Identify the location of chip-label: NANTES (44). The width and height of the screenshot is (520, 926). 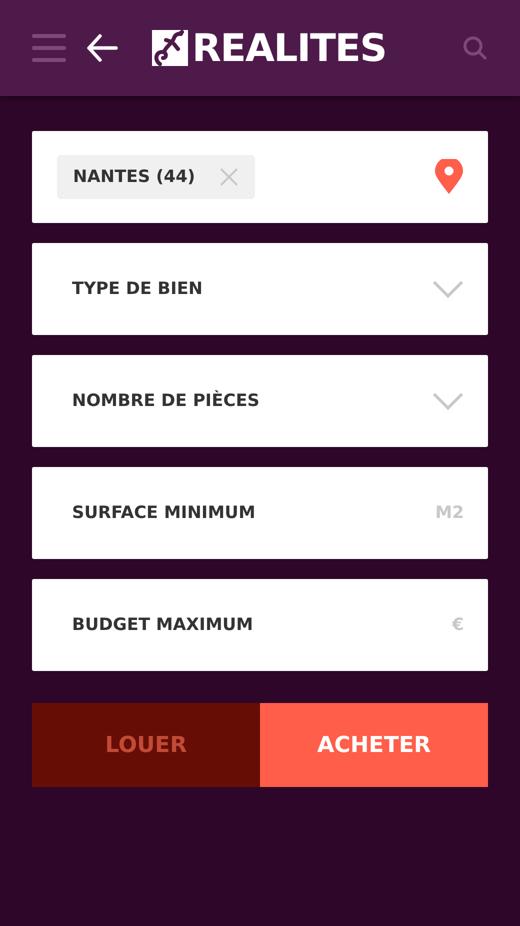
(134, 177).